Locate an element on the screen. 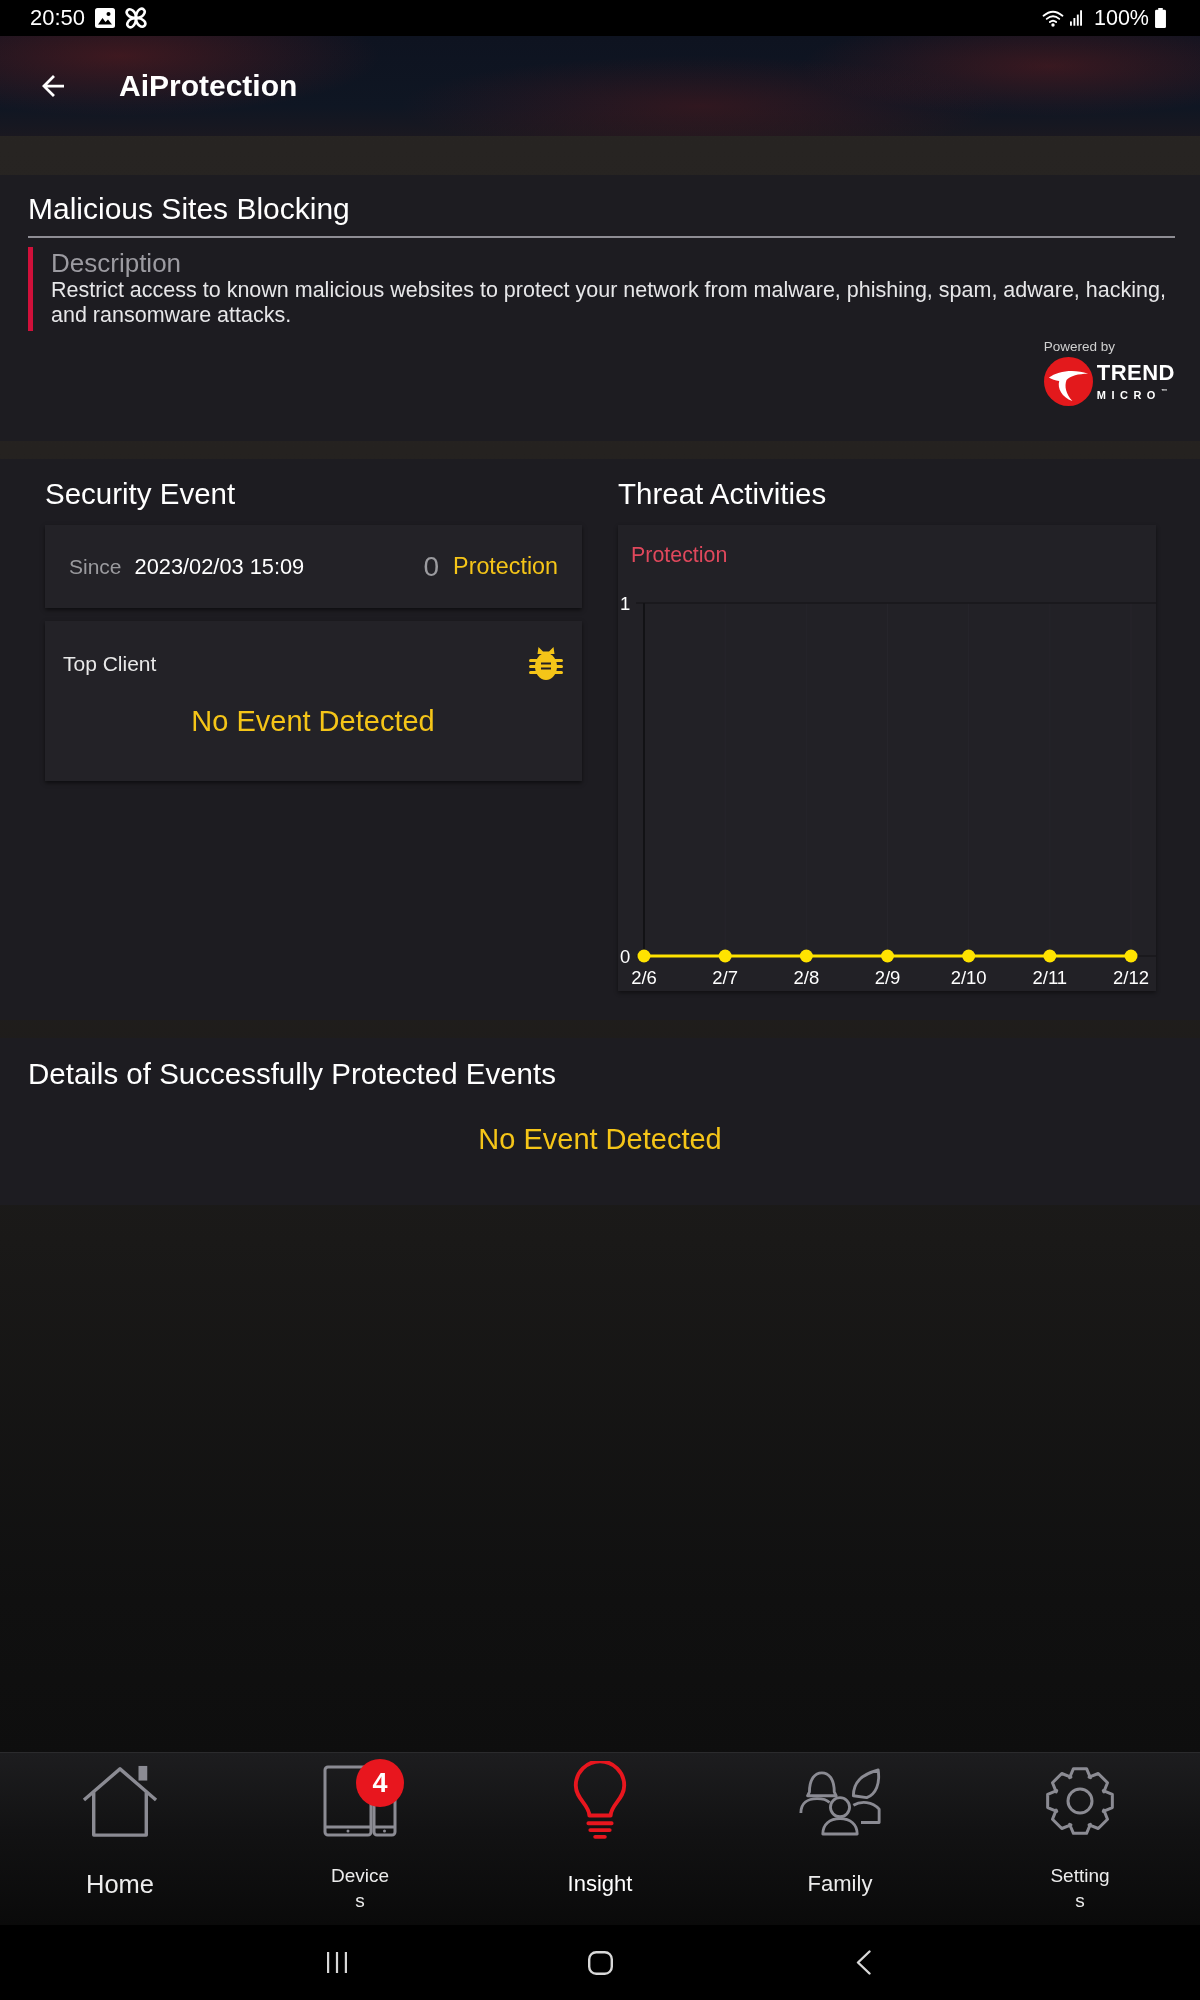 Image resolution: width=1200 pixels, height=2000 pixels. axis-tick-label: 2/12 is located at coordinates (1131, 977).